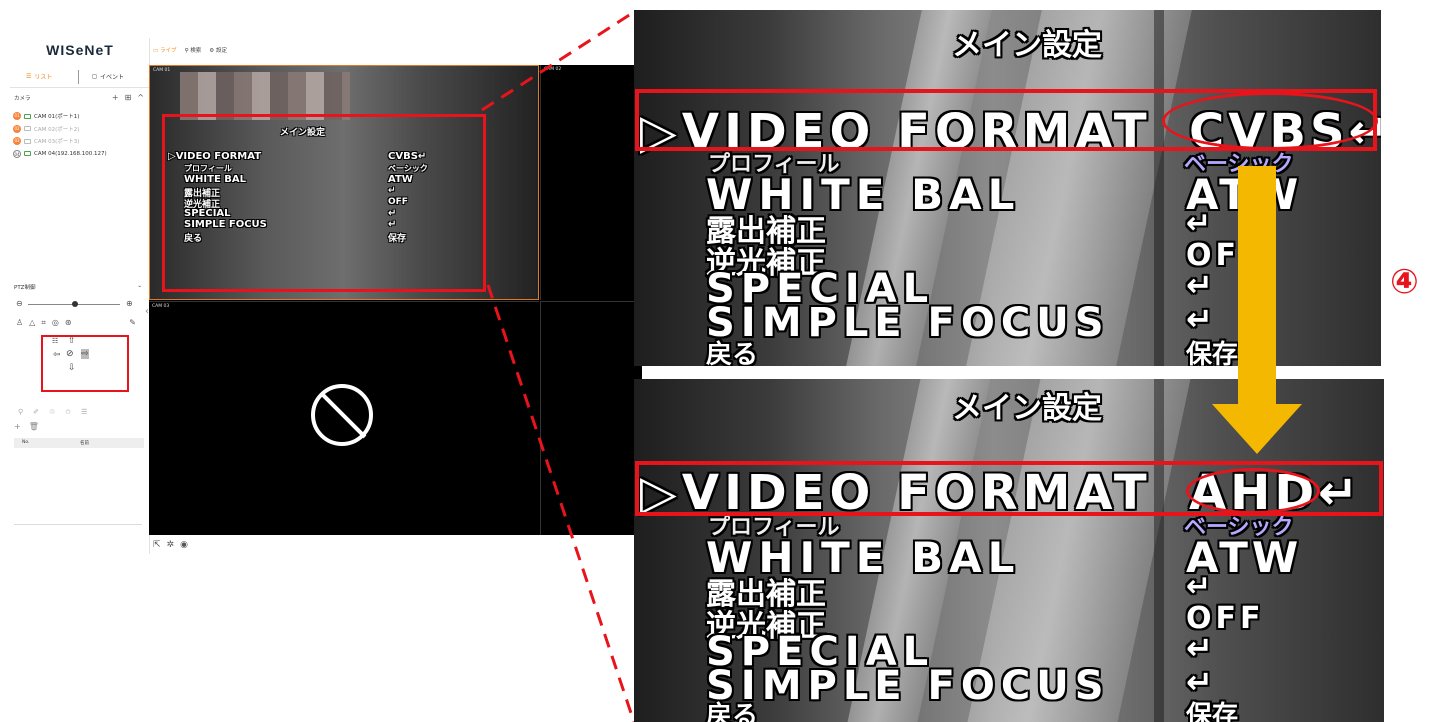 This screenshot has height=722, width=1434. What do you see at coordinates (1257, 429) in the screenshot?
I see `down-arrow-head` at bounding box center [1257, 429].